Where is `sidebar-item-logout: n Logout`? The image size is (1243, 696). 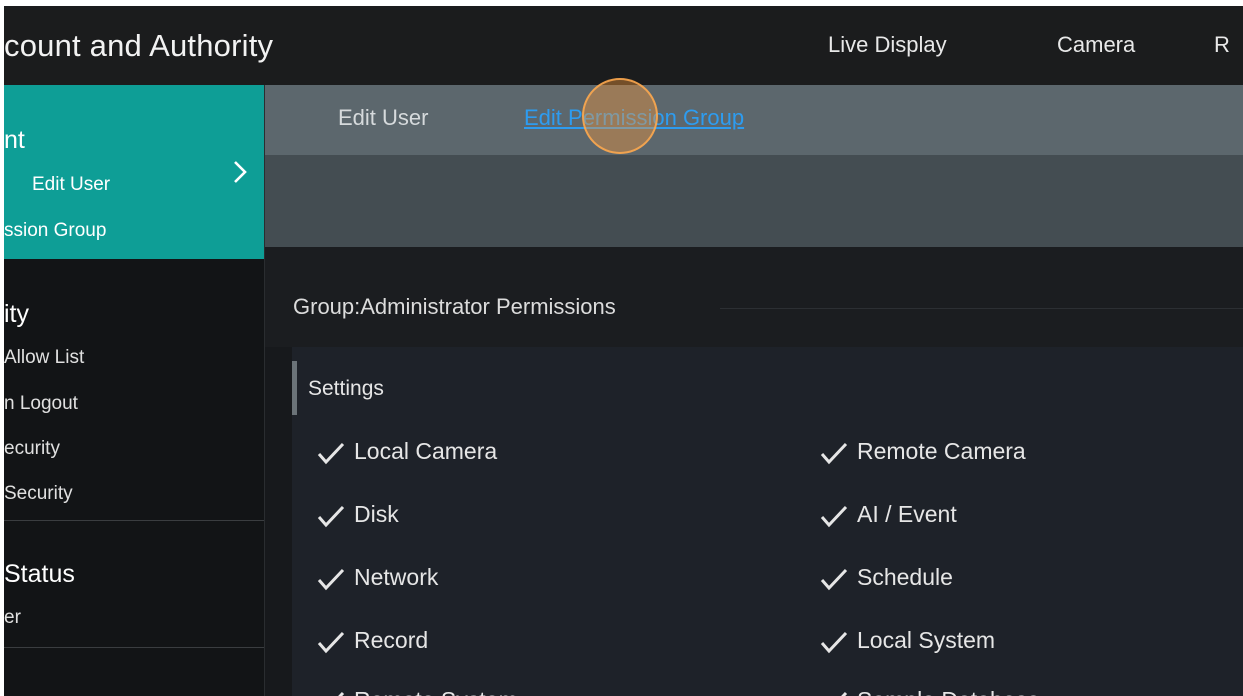
sidebar-item-logout: n Logout is located at coordinates (41, 404).